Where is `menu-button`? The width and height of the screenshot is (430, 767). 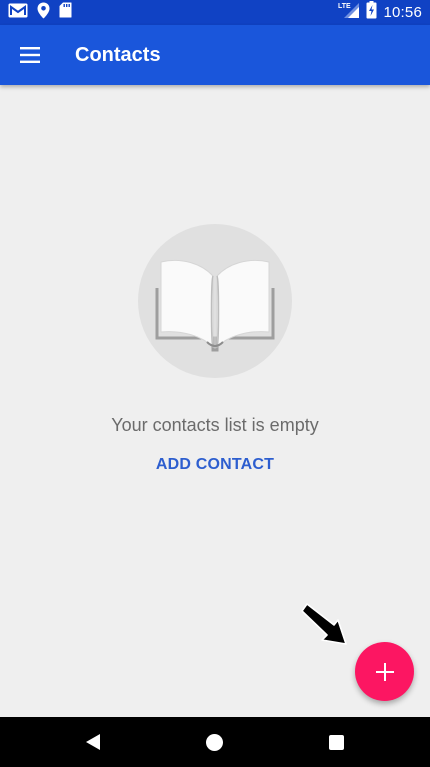 menu-button is located at coordinates (30, 55).